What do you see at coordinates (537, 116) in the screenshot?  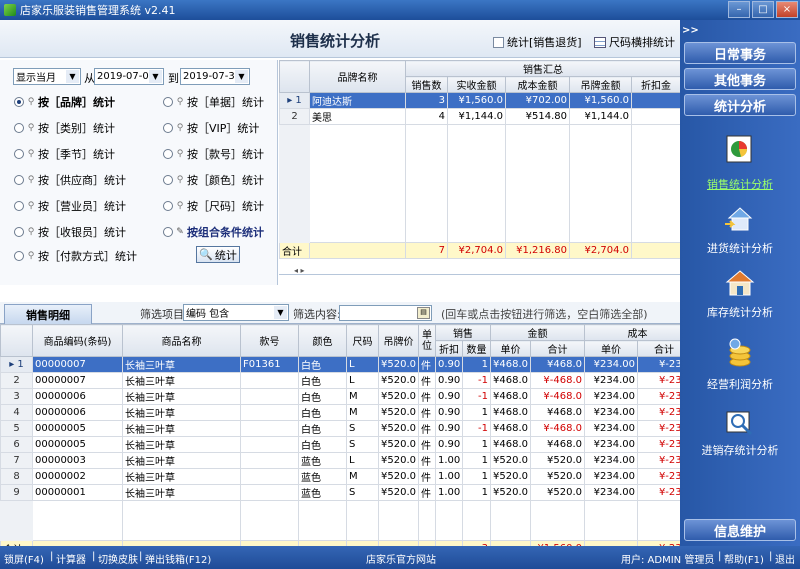 I see `cell-cost: ¥514.80` at bounding box center [537, 116].